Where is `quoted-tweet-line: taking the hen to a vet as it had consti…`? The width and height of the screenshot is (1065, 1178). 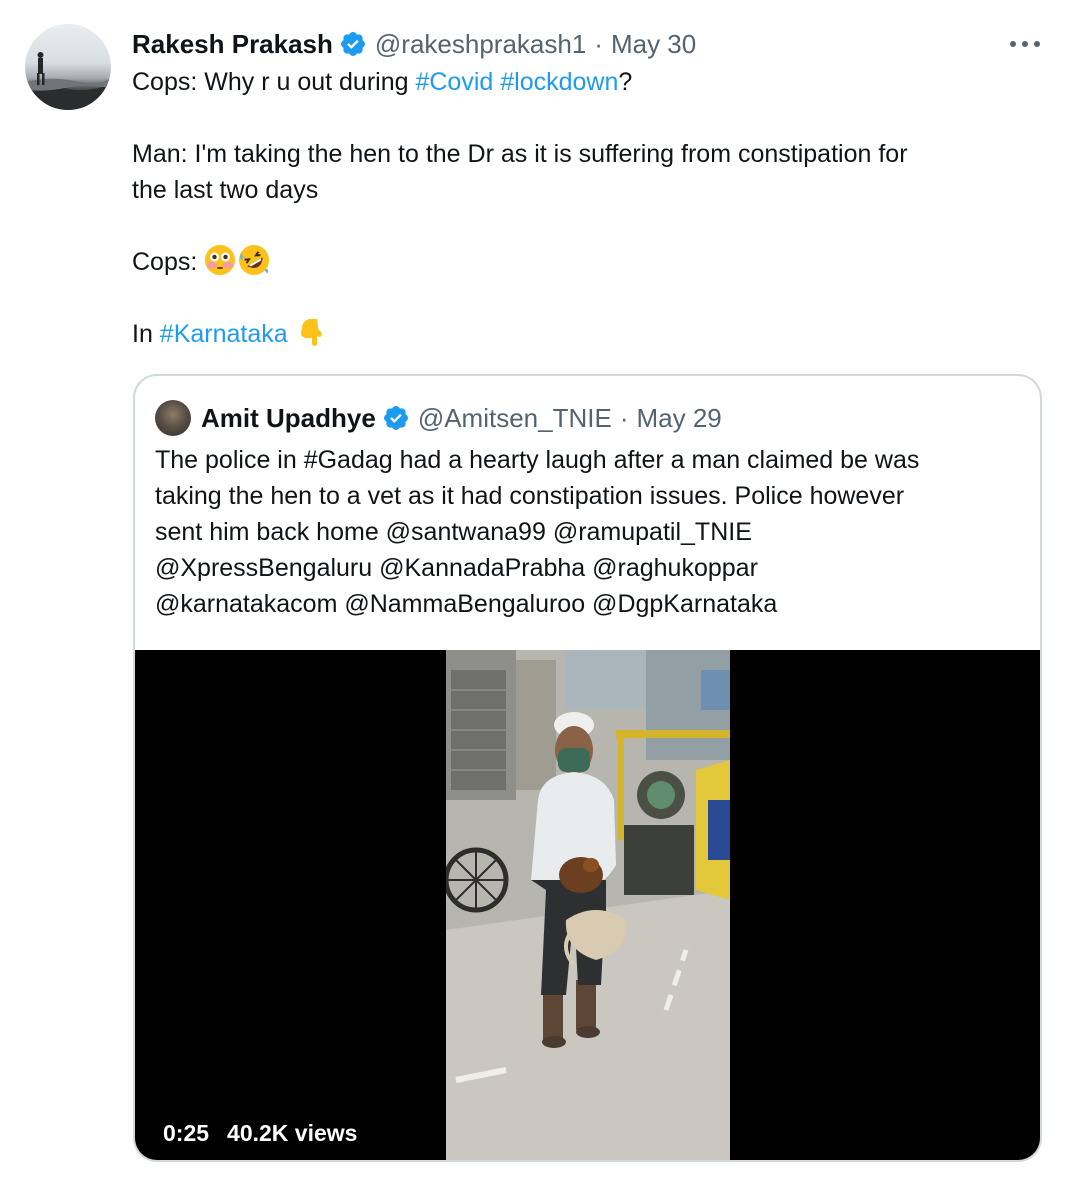
quoted-tweet-line: taking the hen to a vet as it had consti… is located at coordinates (530, 496).